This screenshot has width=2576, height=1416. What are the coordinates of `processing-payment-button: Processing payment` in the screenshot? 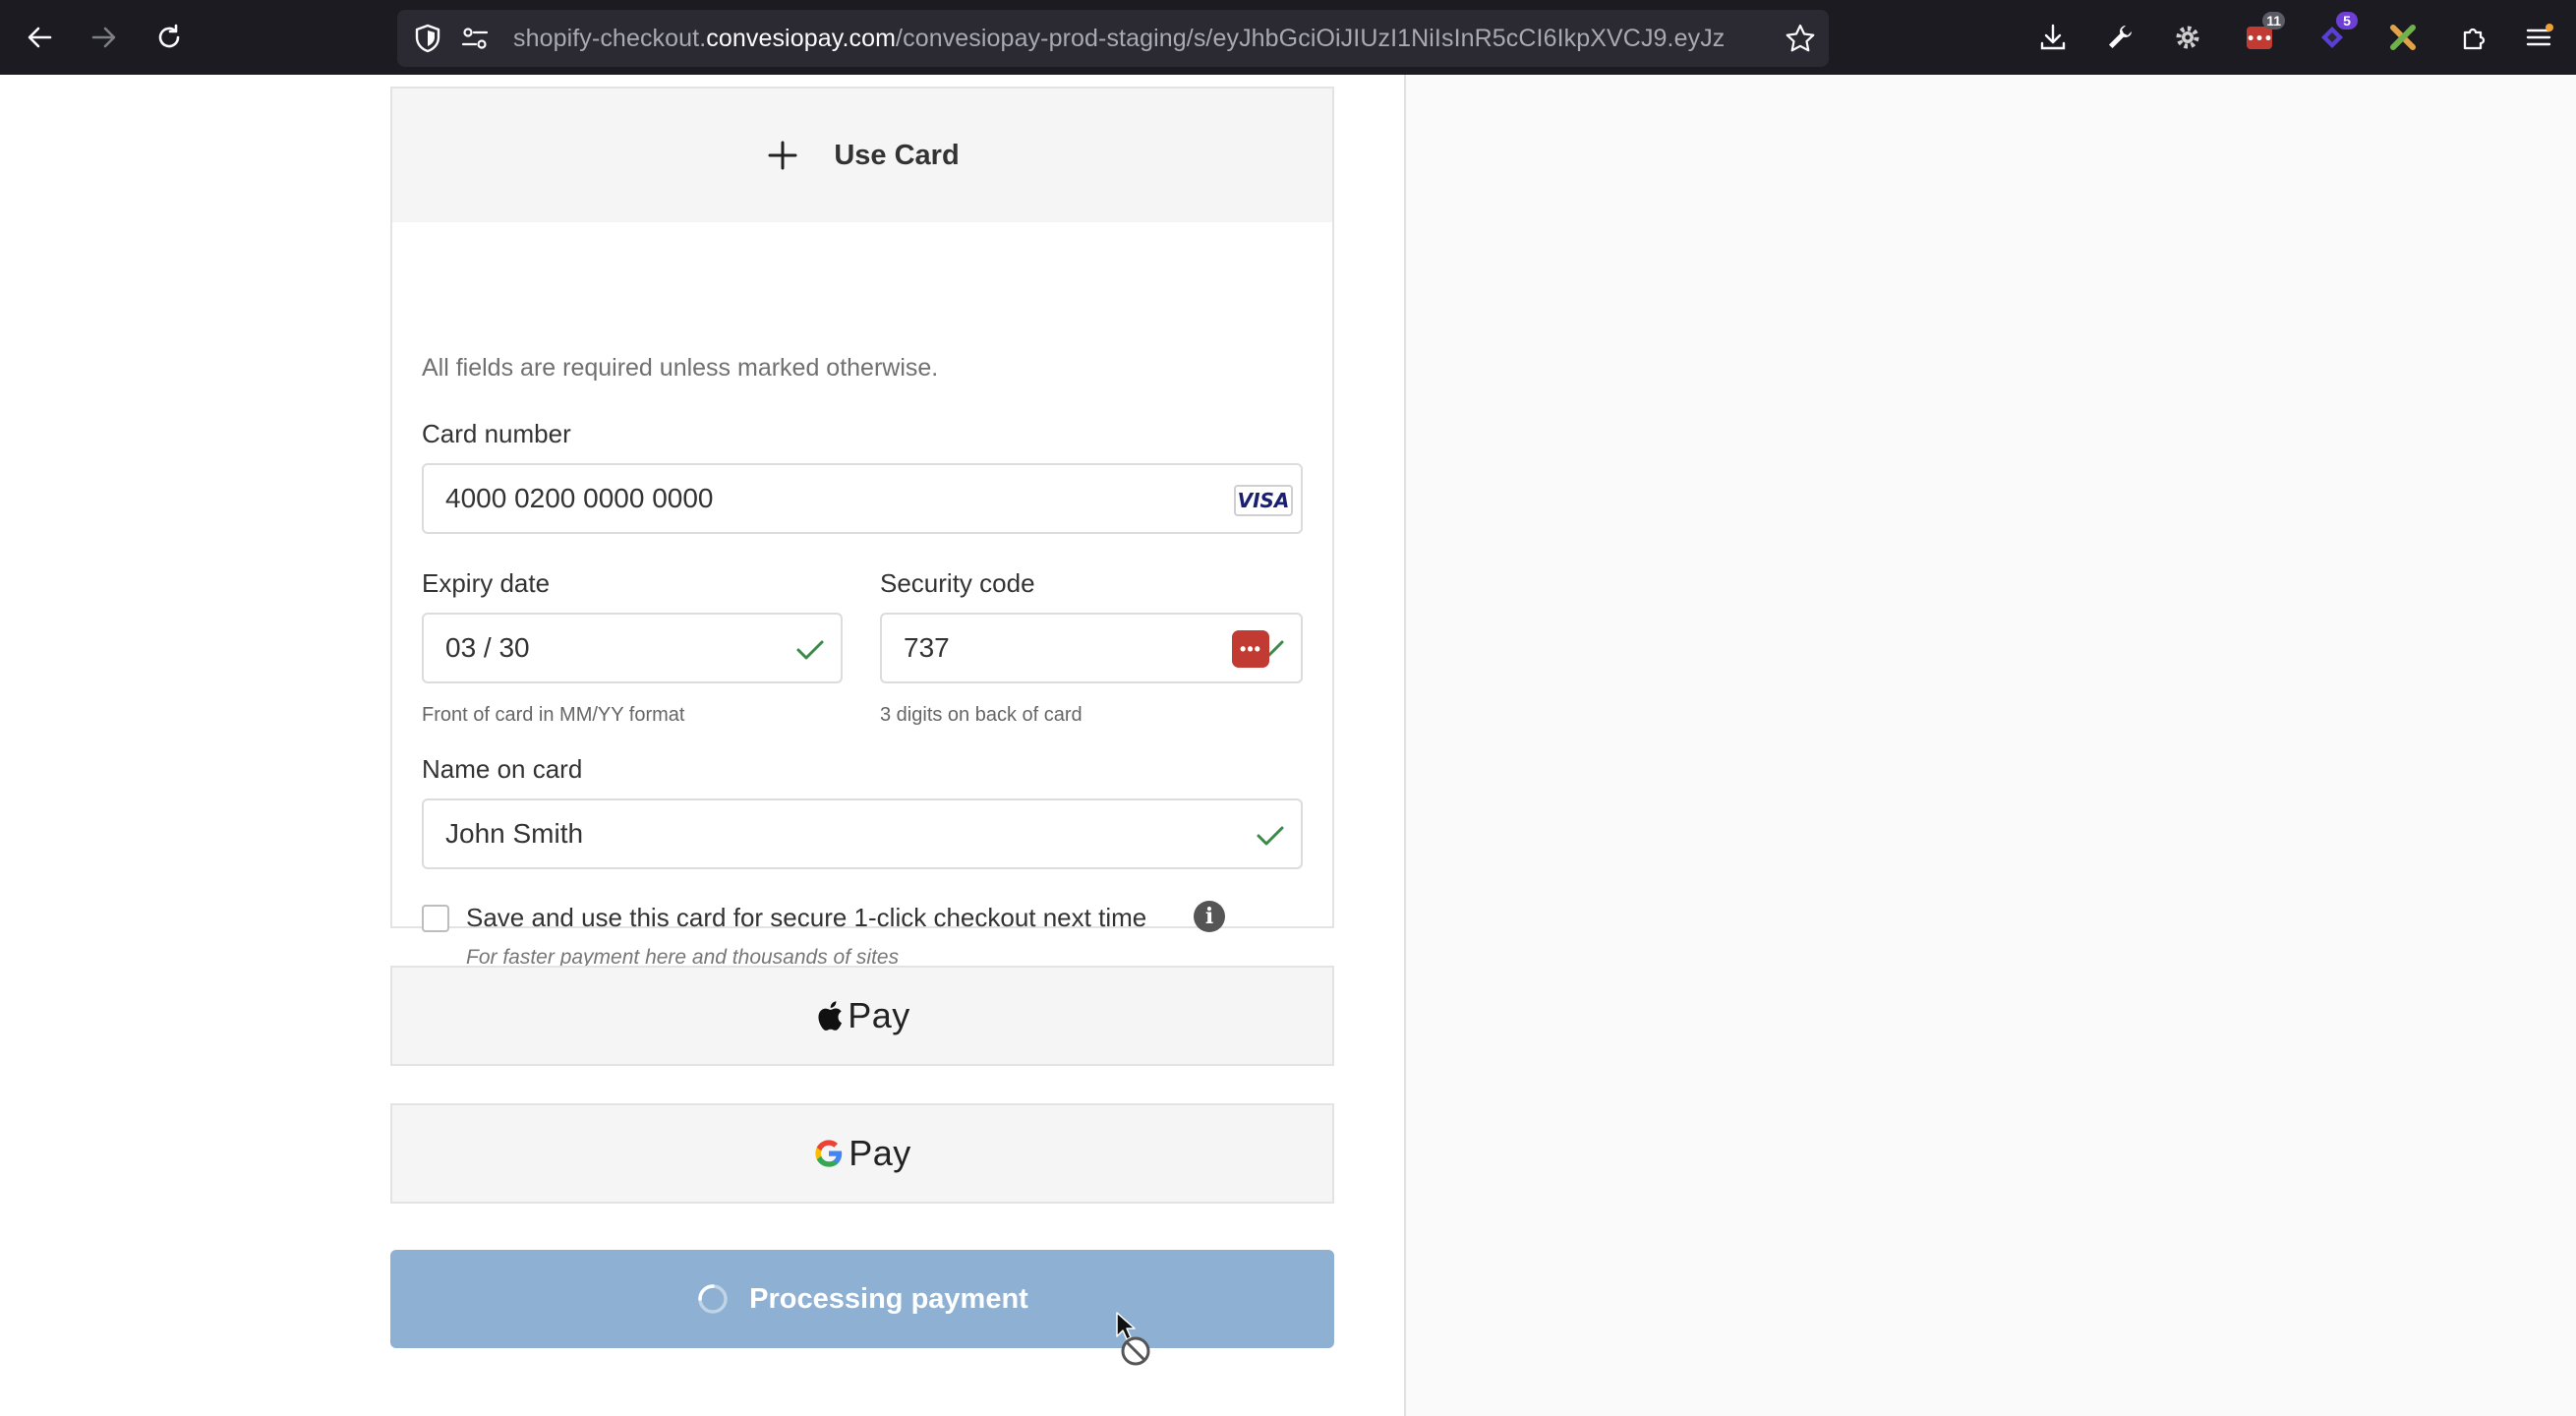 It's located at (862, 1299).